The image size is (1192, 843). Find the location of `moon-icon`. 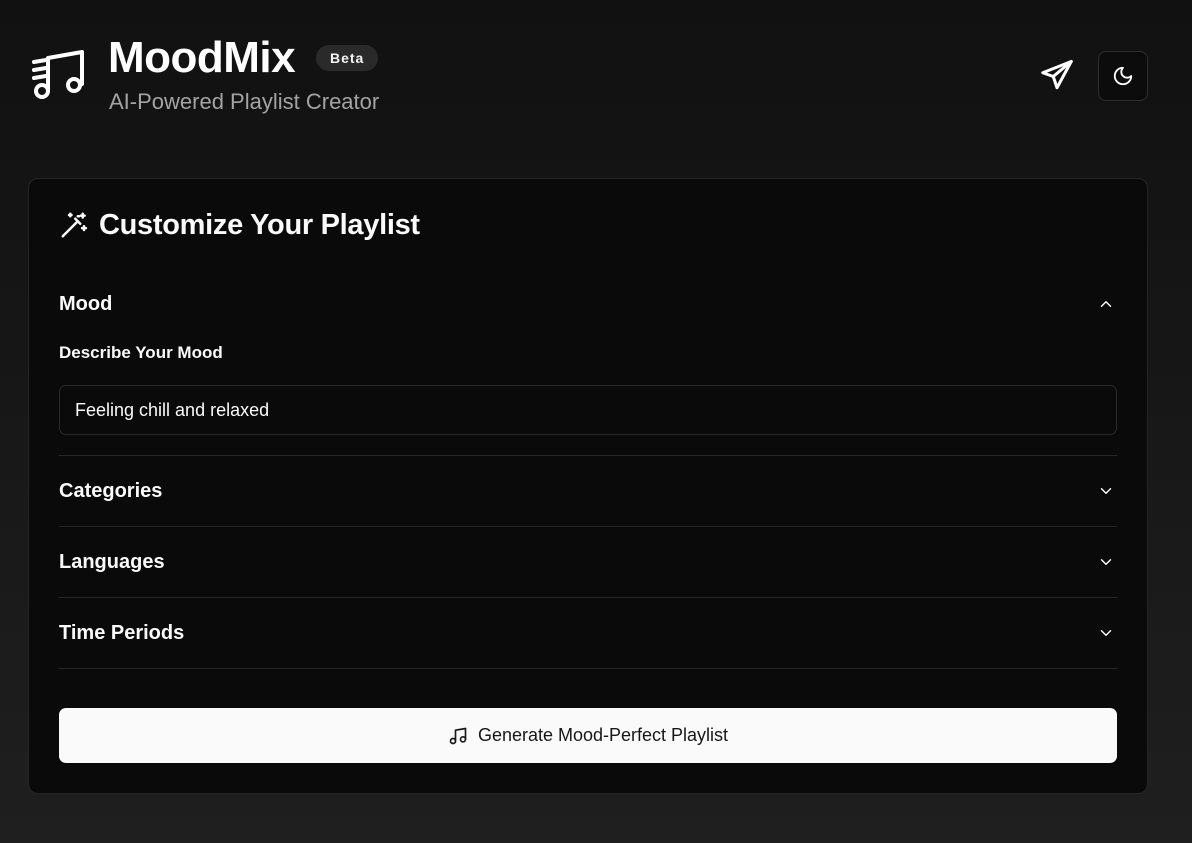

moon-icon is located at coordinates (1123, 76).